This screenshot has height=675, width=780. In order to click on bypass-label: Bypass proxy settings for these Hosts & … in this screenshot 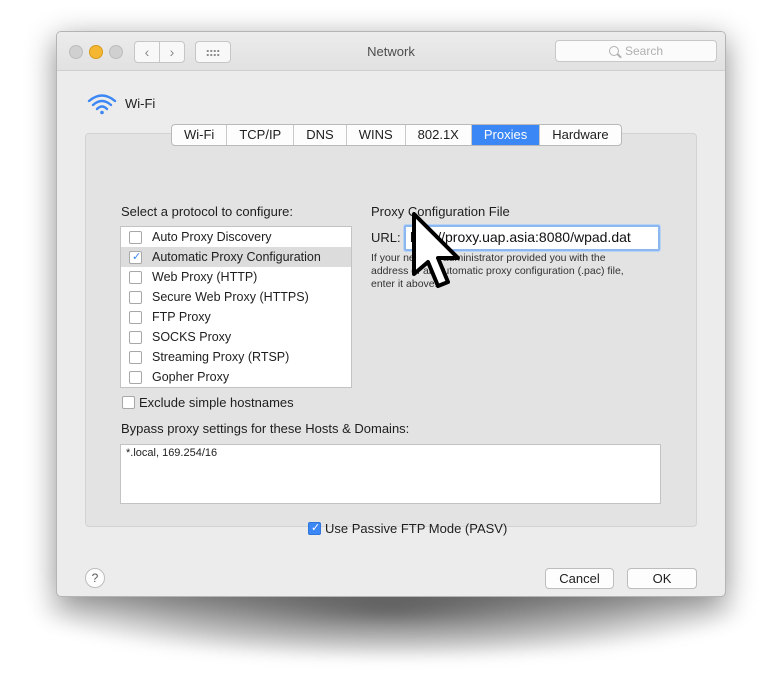, I will do `click(265, 428)`.